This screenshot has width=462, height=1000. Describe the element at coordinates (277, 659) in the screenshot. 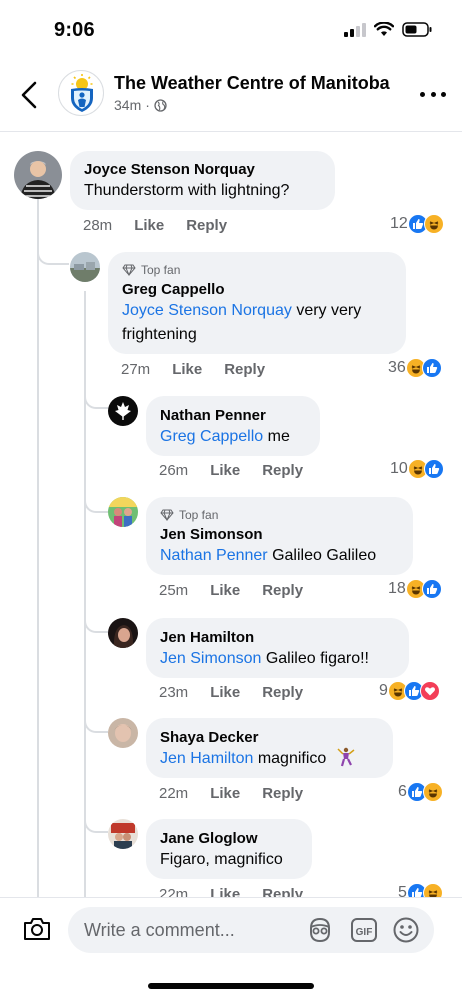

I see `comment-text: Jen Simonson Galileo figaro!!` at that location.